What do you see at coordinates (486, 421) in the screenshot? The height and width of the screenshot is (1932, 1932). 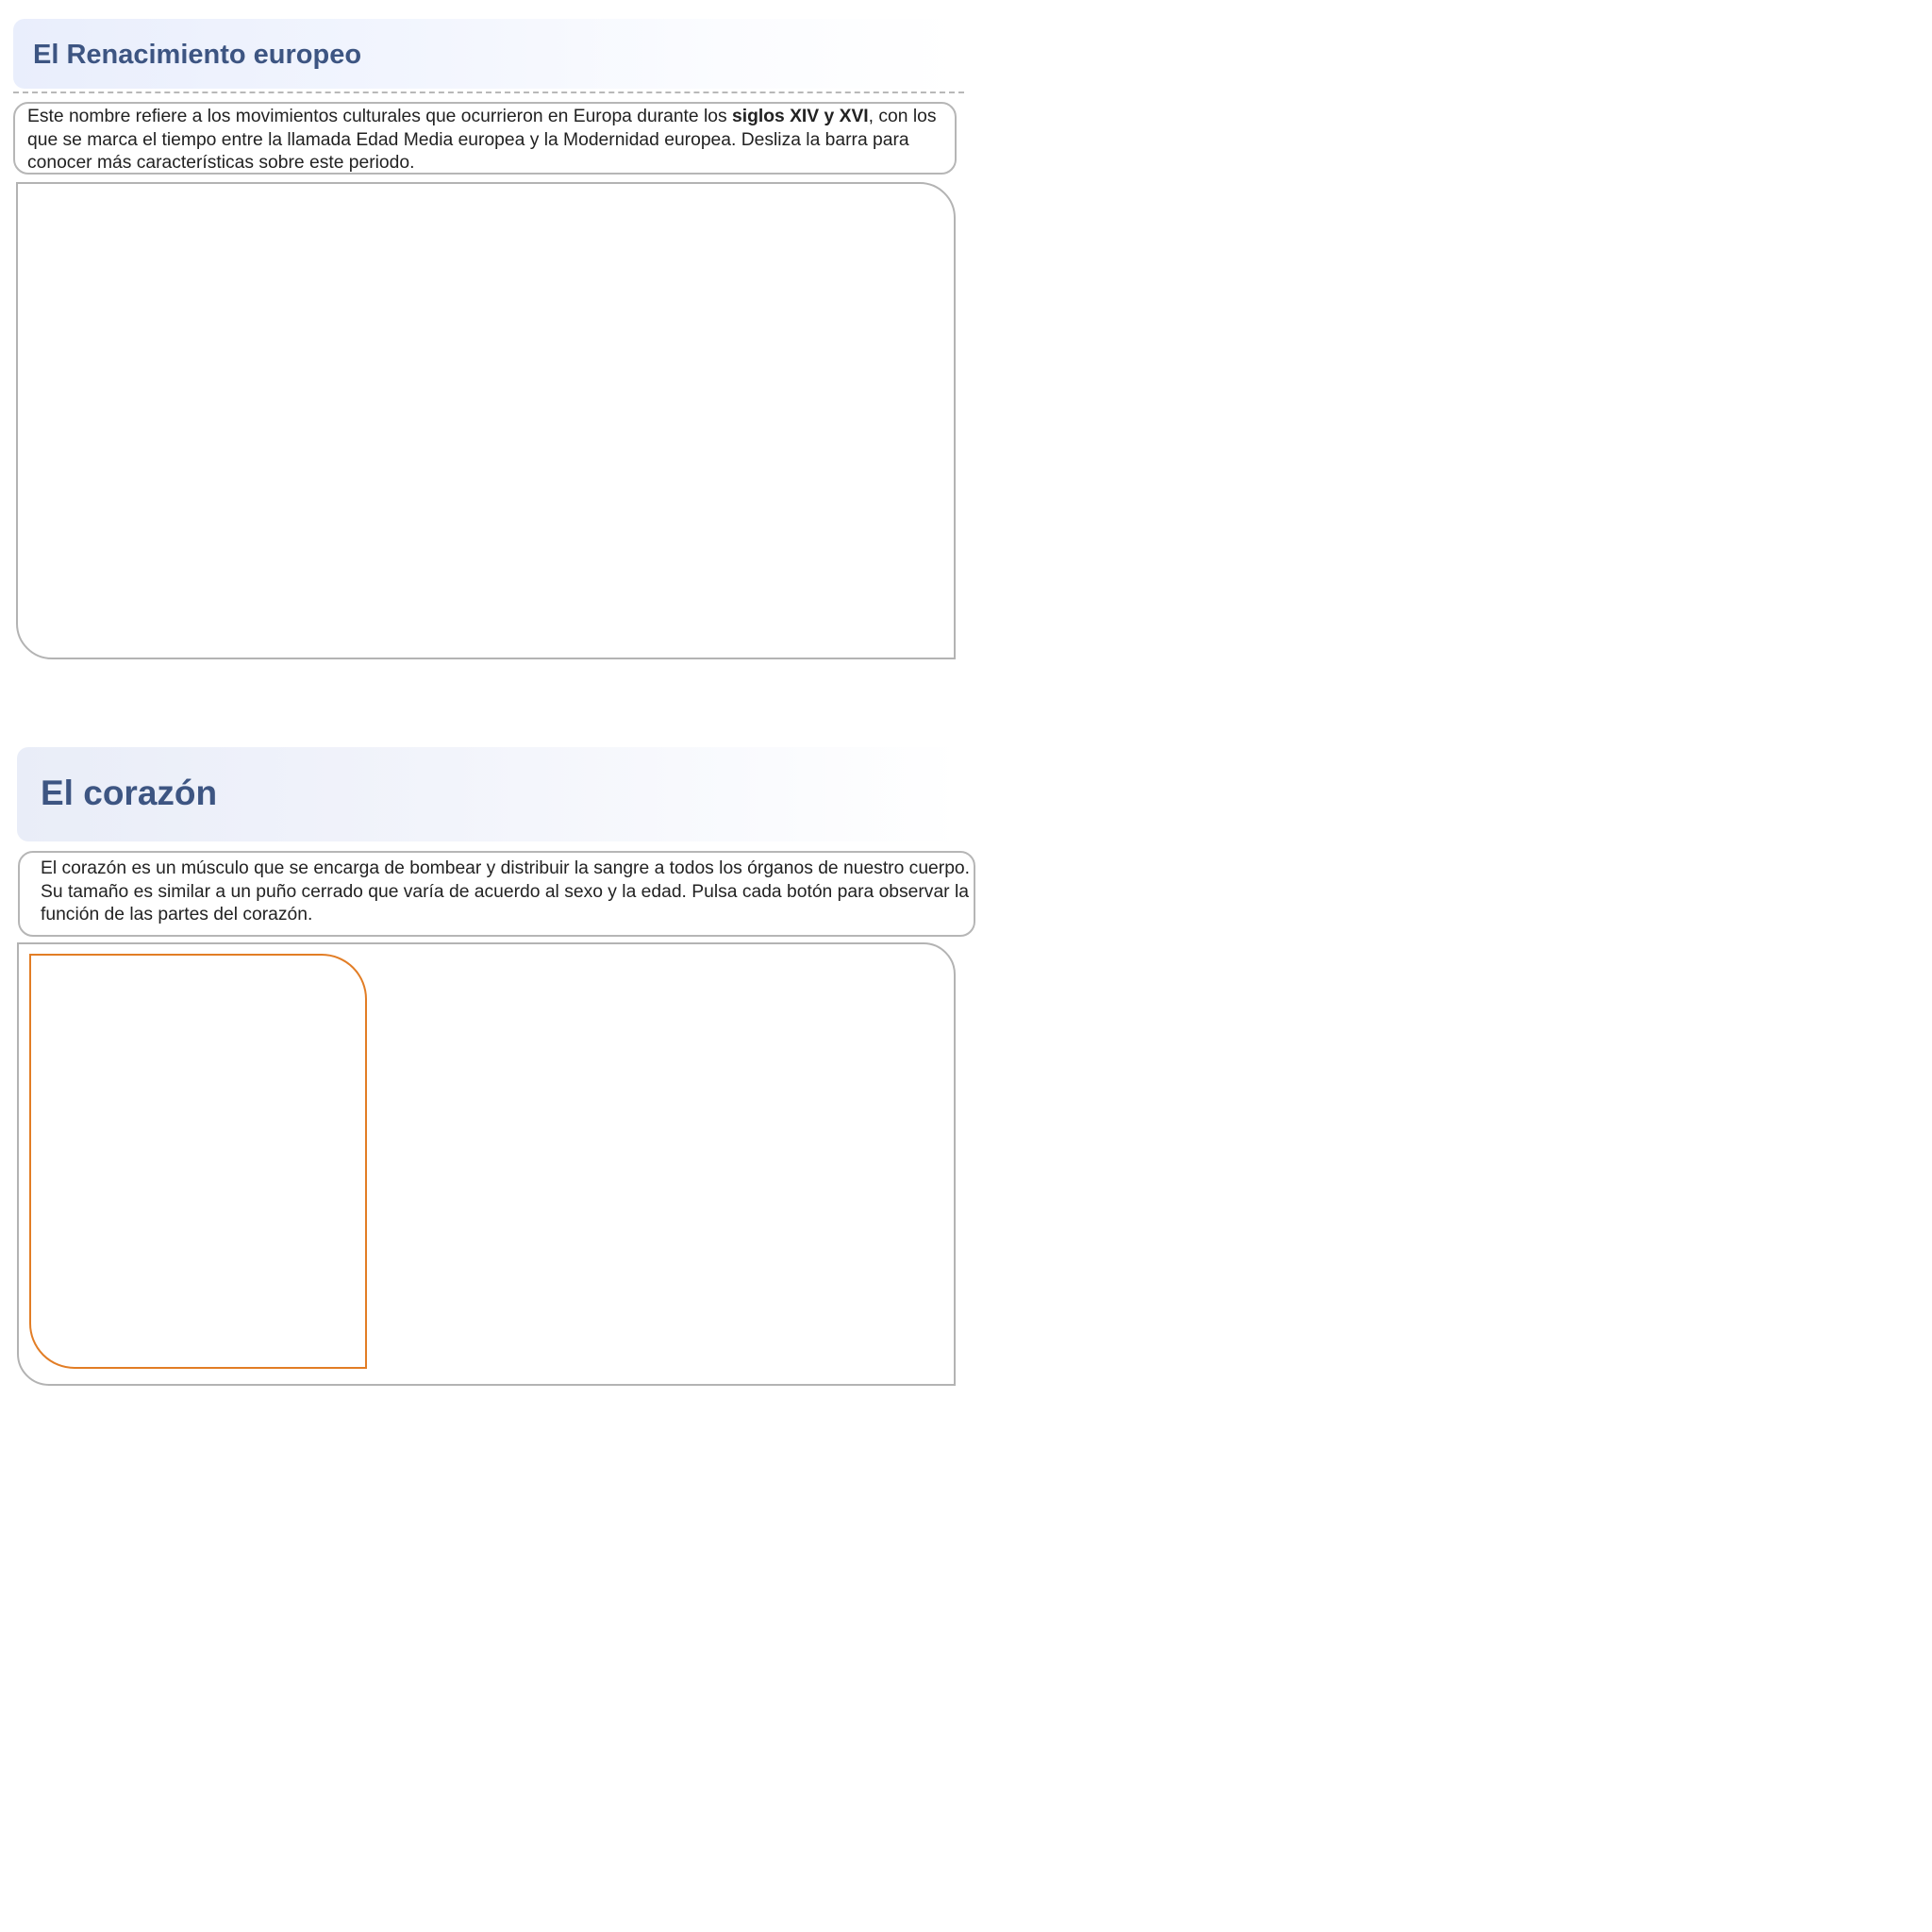 I see `renacimiento-slider-panel` at bounding box center [486, 421].